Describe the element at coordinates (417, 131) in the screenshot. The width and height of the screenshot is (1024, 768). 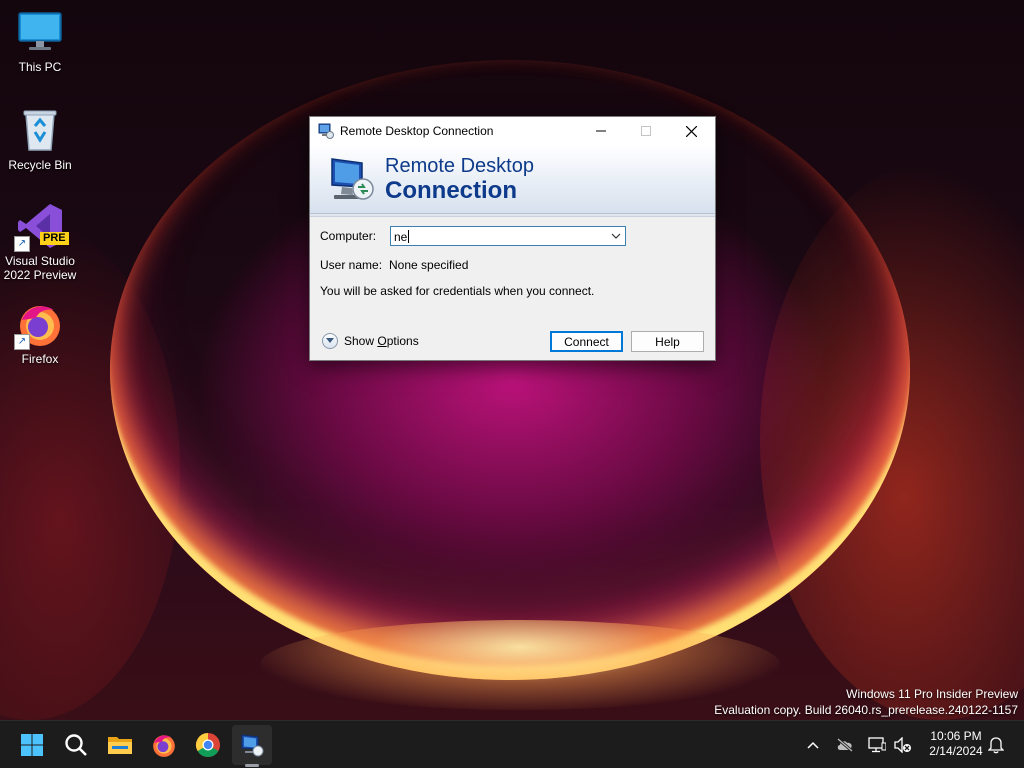
I see `dialog-title: Remote Desktop Connection` at that location.